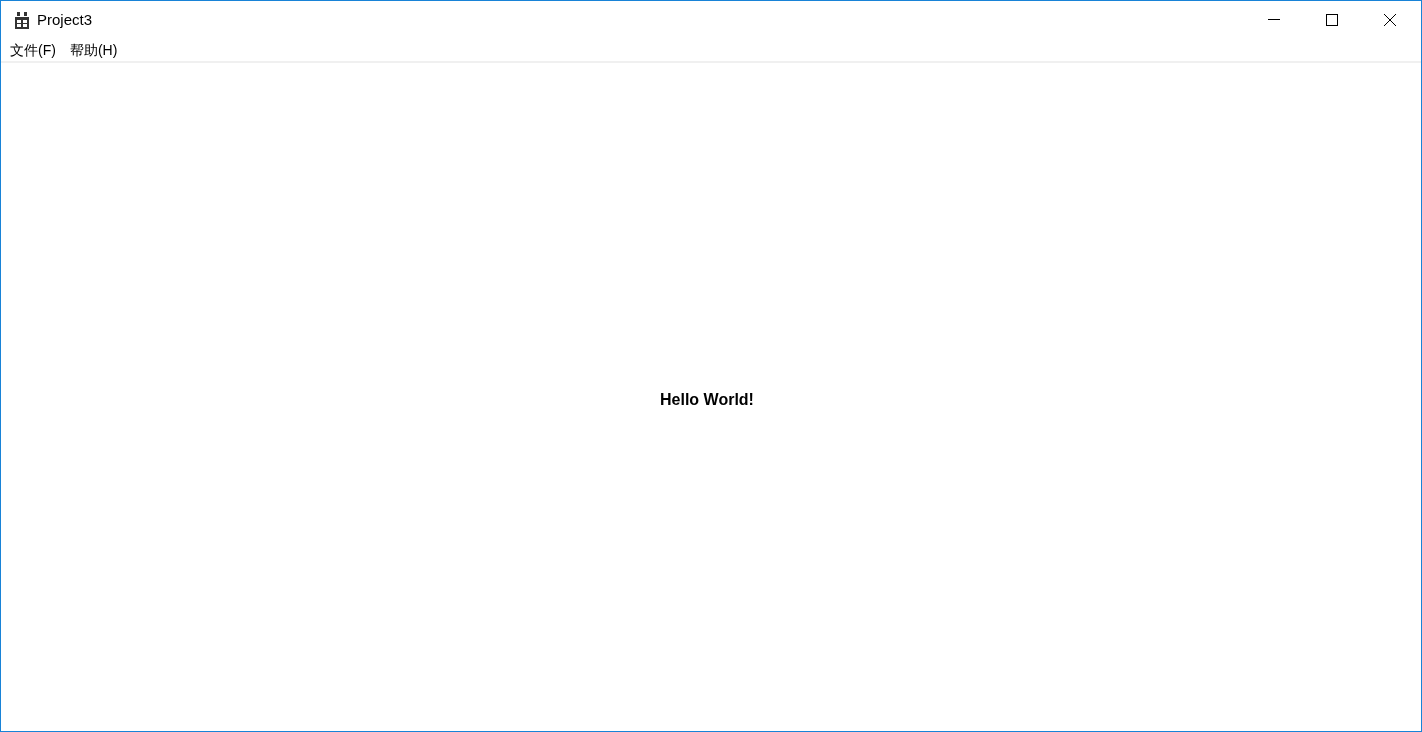  Describe the element at coordinates (1274, 20) in the screenshot. I see `minimize-icon` at that location.